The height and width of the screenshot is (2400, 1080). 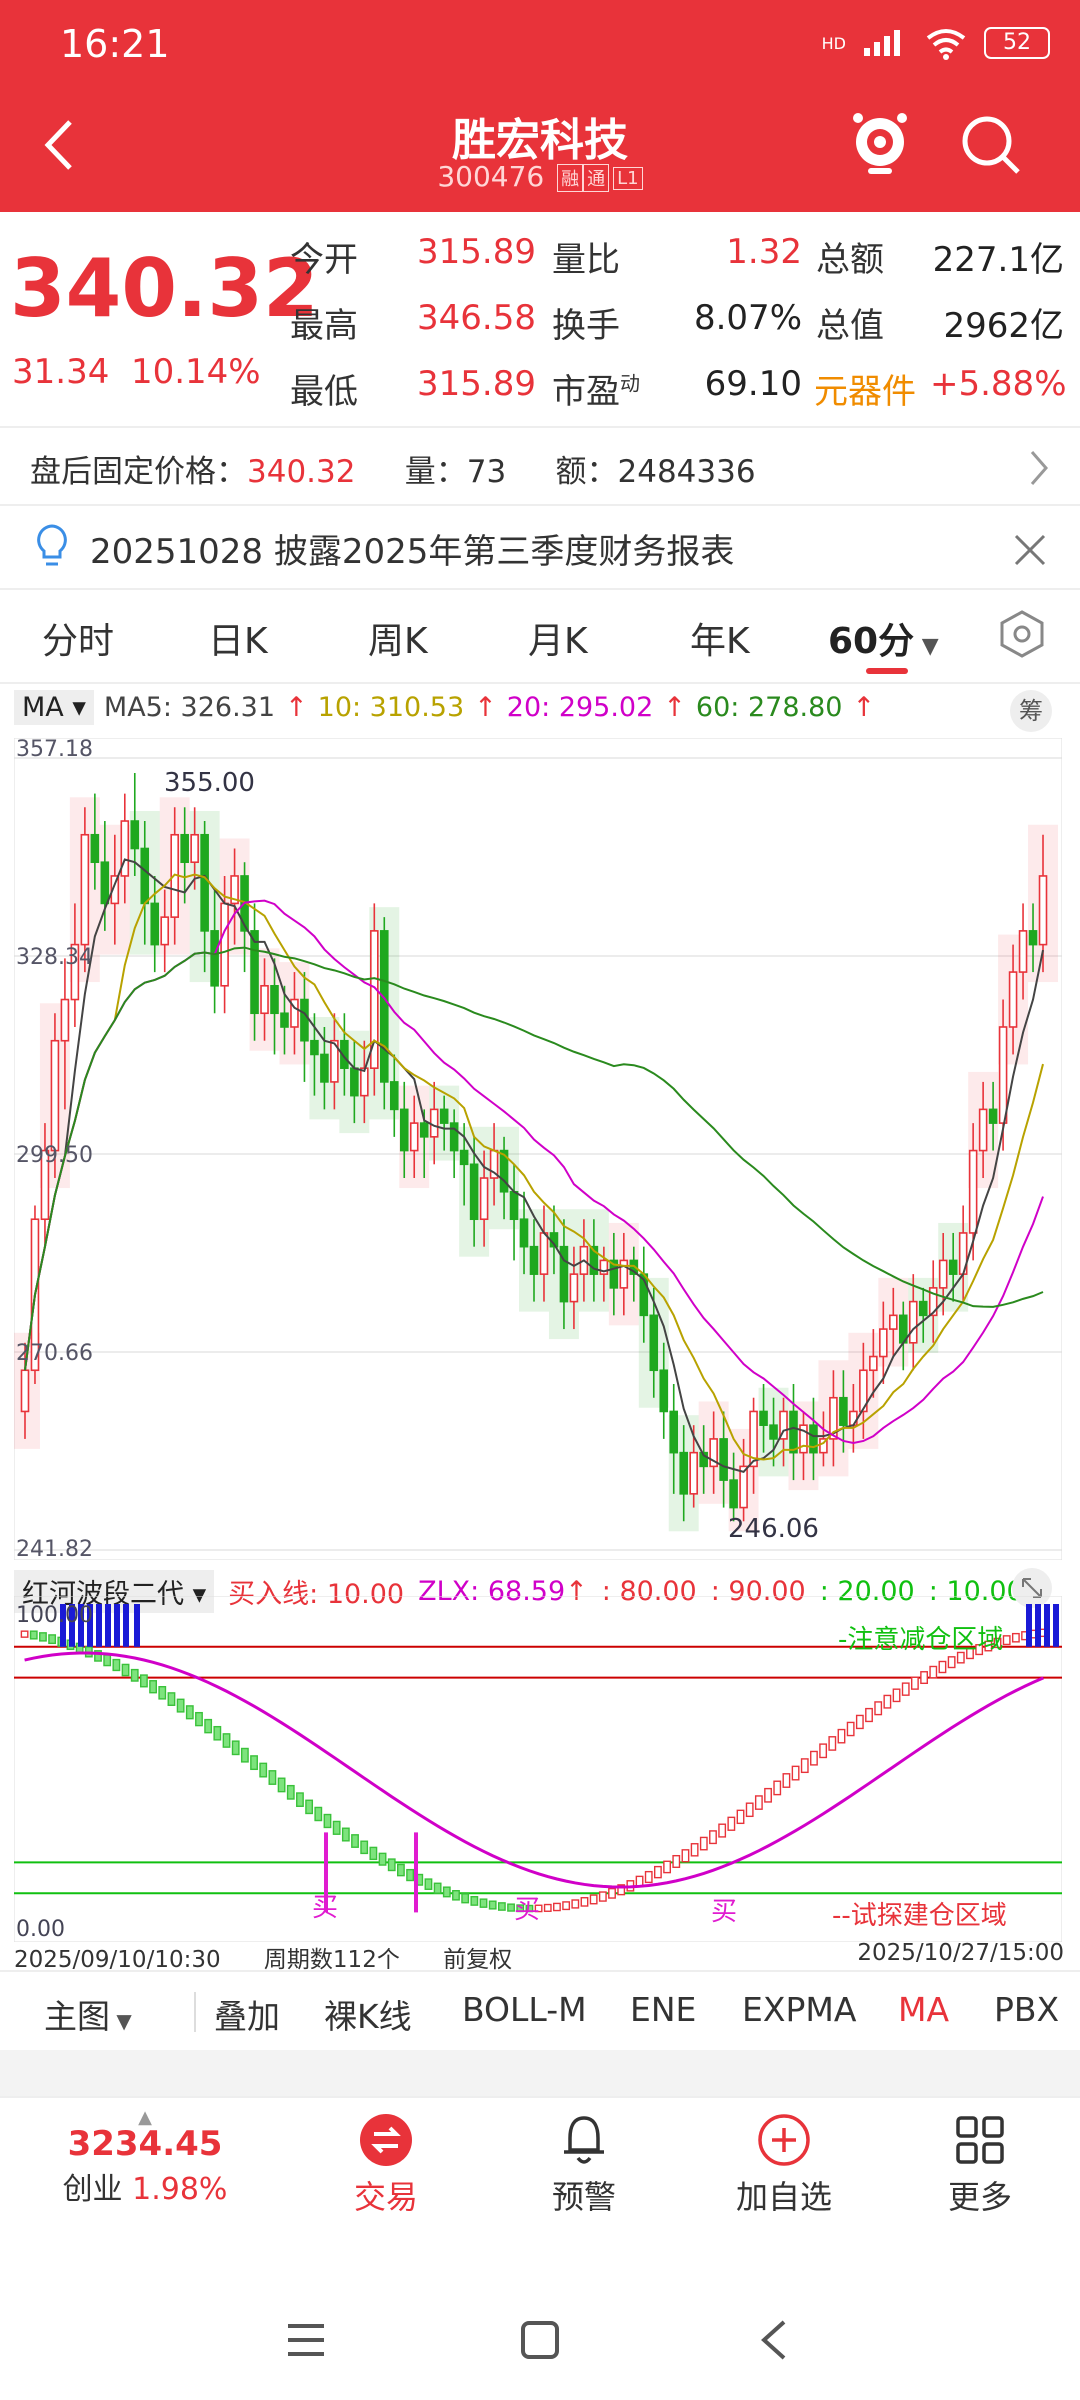 I want to click on turnover-value: 8.07%, so click(x=747, y=318).